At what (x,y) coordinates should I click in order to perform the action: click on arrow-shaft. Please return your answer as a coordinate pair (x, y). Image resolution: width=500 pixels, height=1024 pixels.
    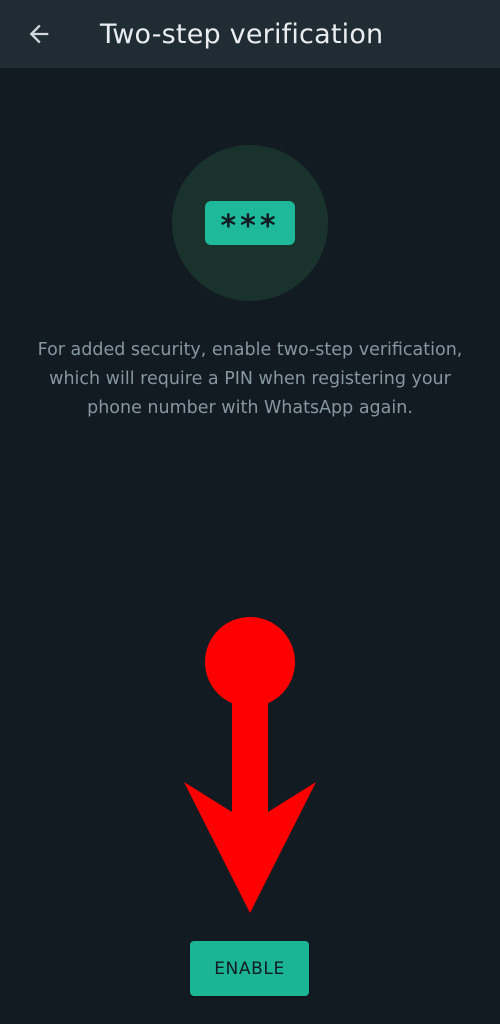
    Looking at the image, I should click on (250, 750).